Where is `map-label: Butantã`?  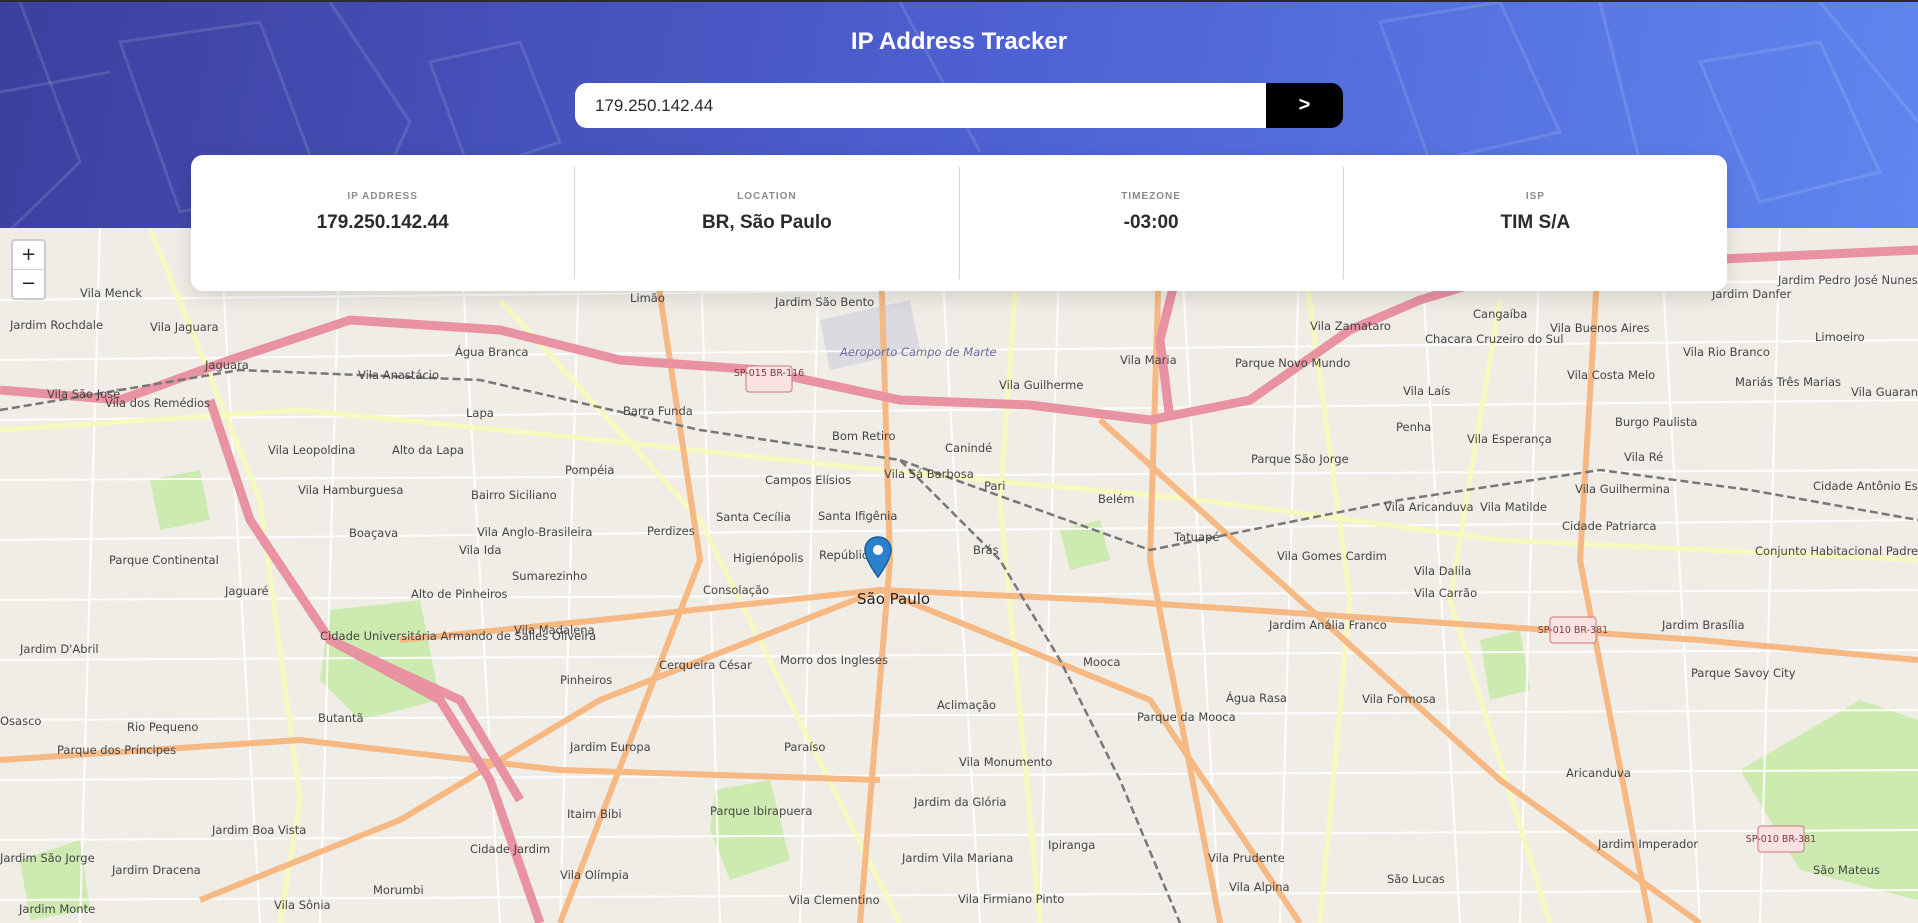 map-label: Butantã is located at coordinates (341, 718).